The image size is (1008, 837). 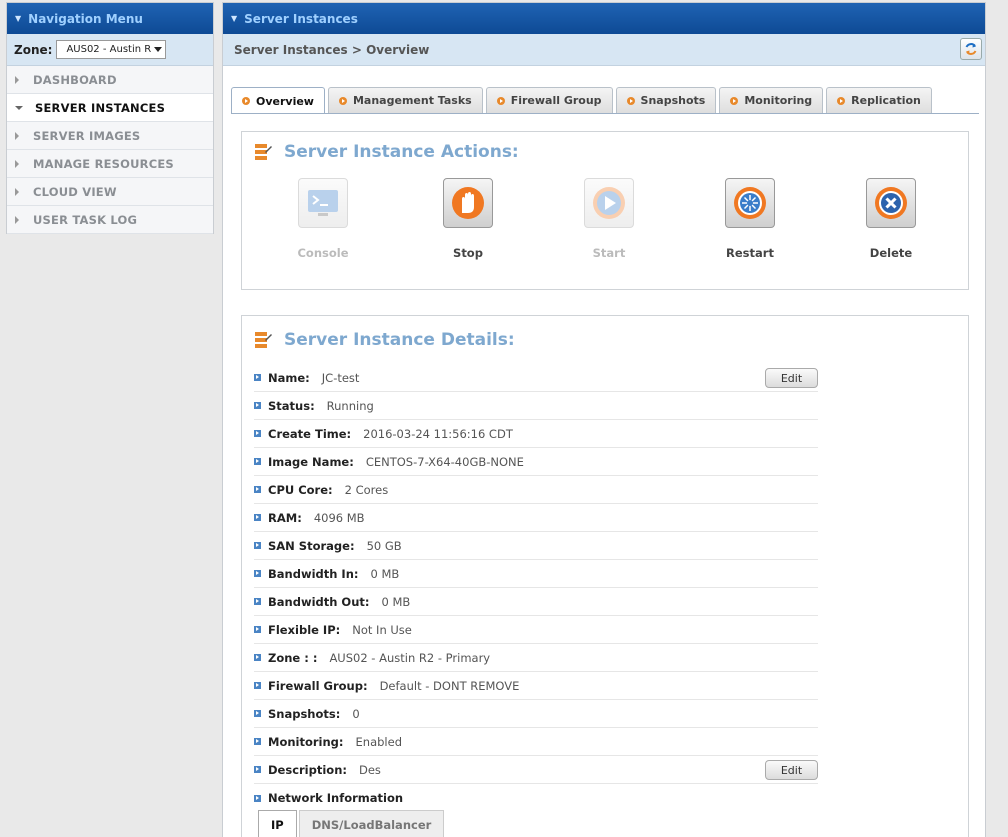 I want to click on server-actions-title: Server Instance Actions:, so click(x=386, y=152).